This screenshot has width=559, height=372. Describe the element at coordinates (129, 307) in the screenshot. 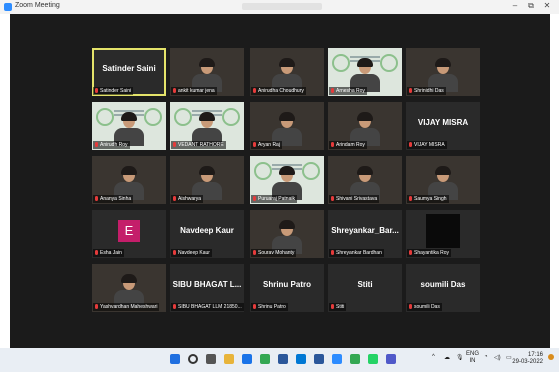

I see `participant-name: Yashvardhan Maheshwari` at that location.